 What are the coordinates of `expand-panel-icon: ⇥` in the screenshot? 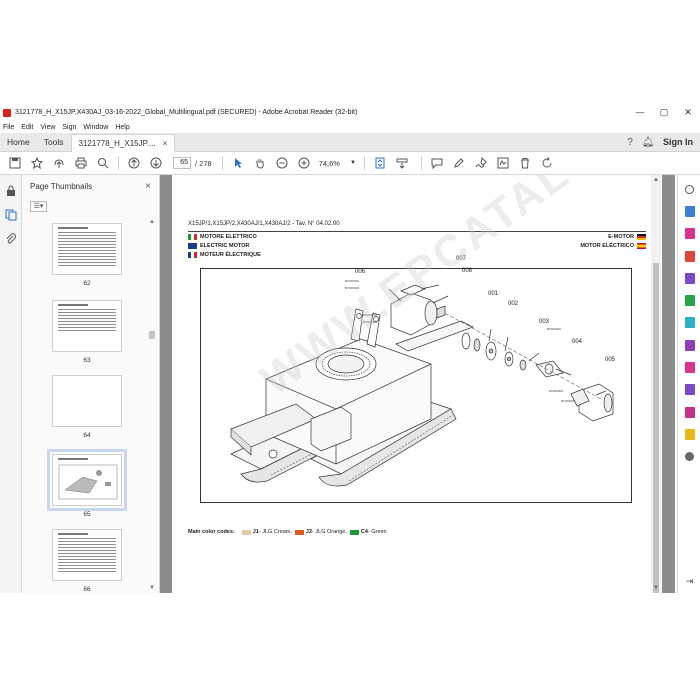 It's located at (689, 581).